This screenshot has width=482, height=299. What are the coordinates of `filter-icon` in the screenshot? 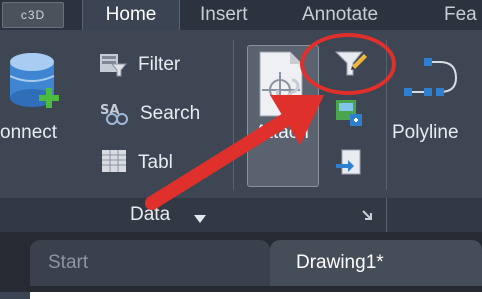 It's located at (114, 67).